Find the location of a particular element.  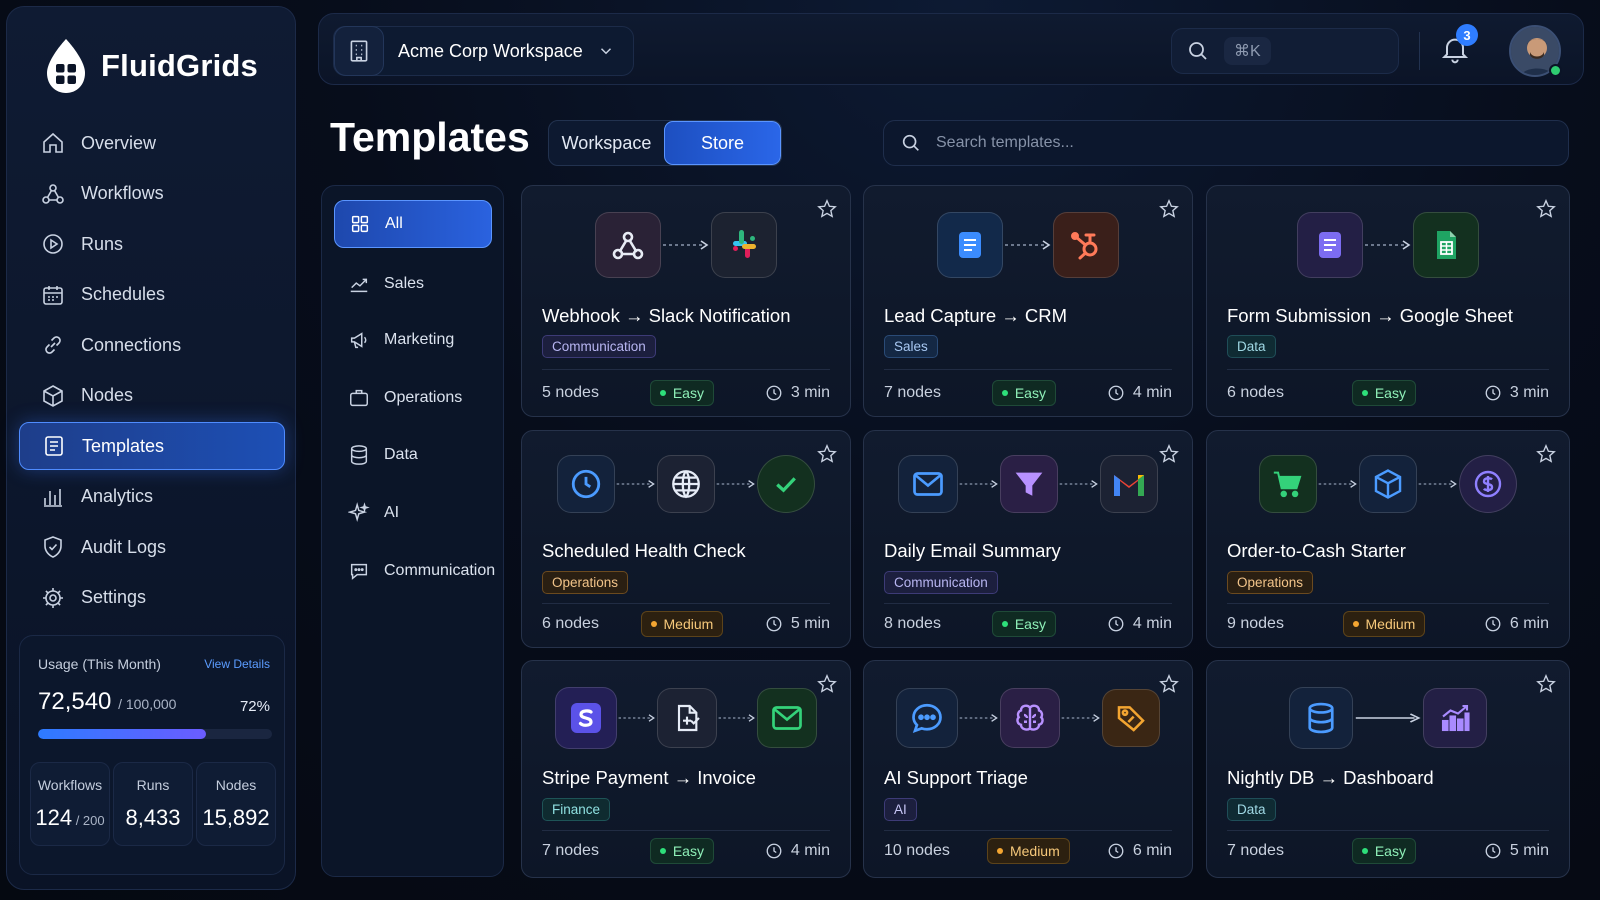

brand: FluidGrids is located at coordinates (150, 66).